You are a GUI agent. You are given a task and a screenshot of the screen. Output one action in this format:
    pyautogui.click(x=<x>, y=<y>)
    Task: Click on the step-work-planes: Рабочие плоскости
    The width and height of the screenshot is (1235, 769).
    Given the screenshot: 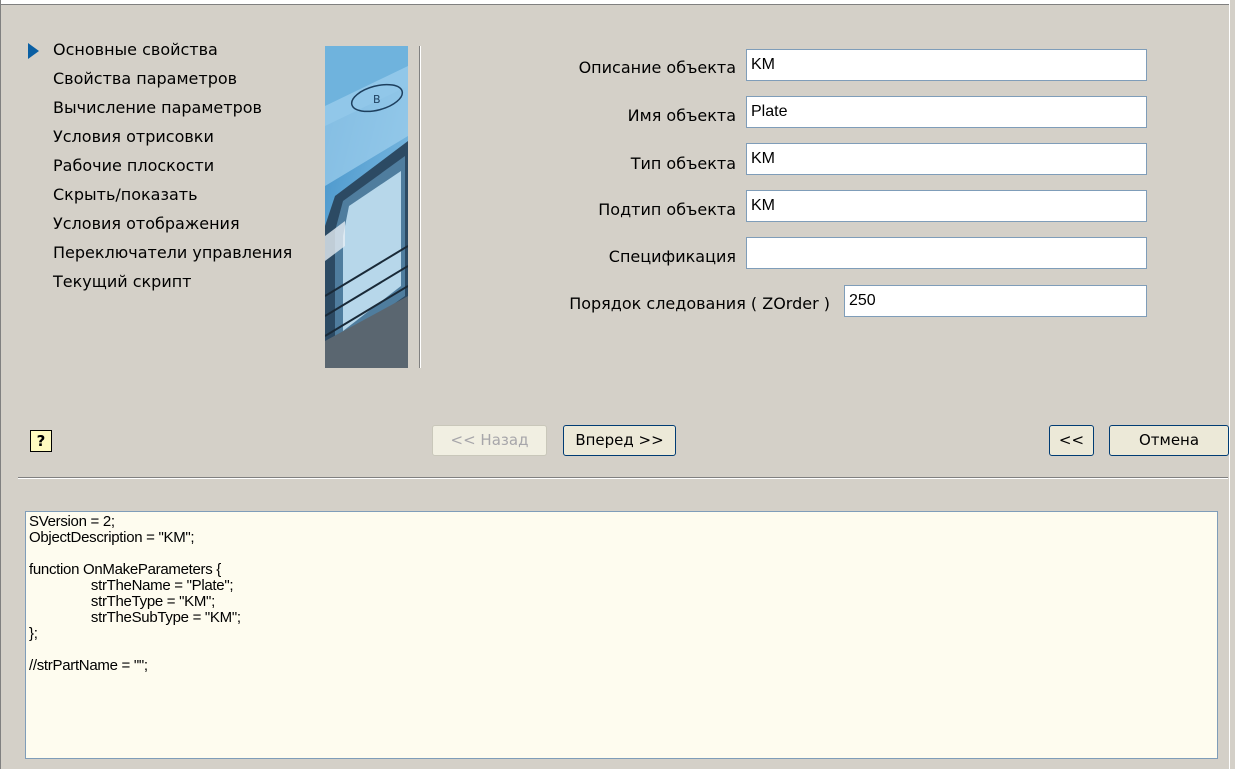 What is the action you would take?
    pyautogui.click(x=160, y=170)
    